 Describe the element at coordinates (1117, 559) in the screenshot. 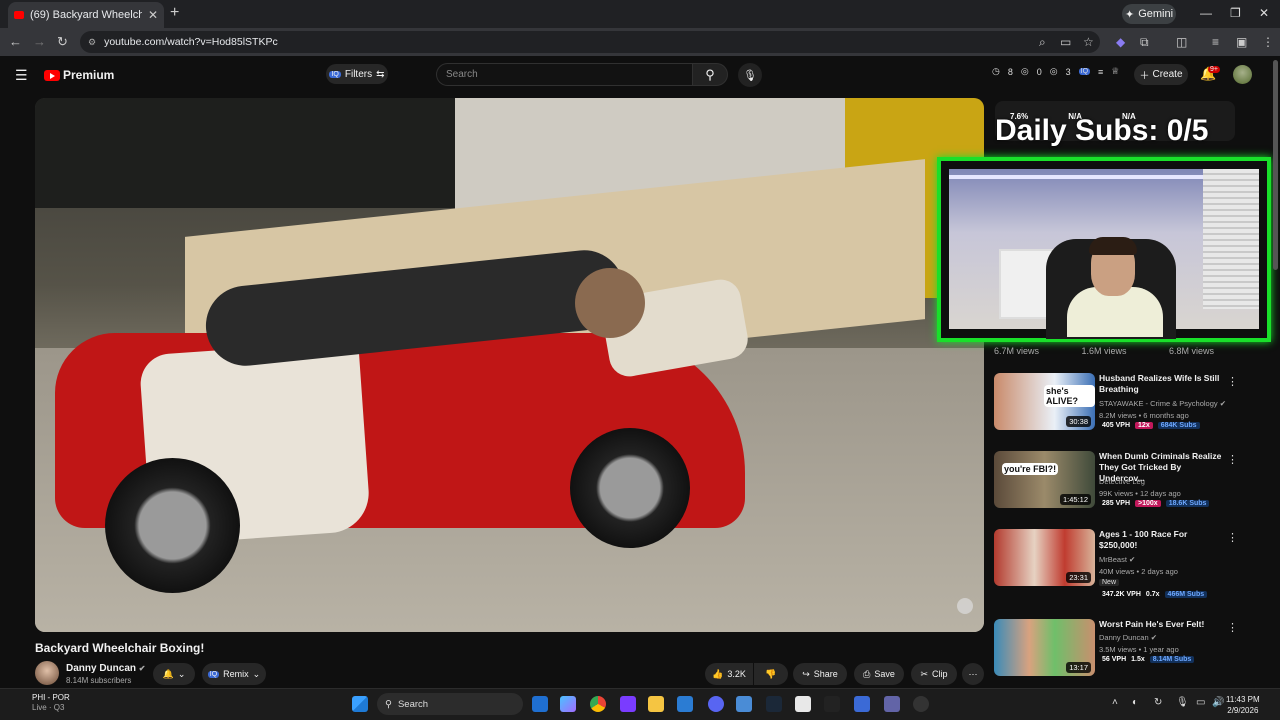

I see `rec-channel: MrBeast ✔` at that location.